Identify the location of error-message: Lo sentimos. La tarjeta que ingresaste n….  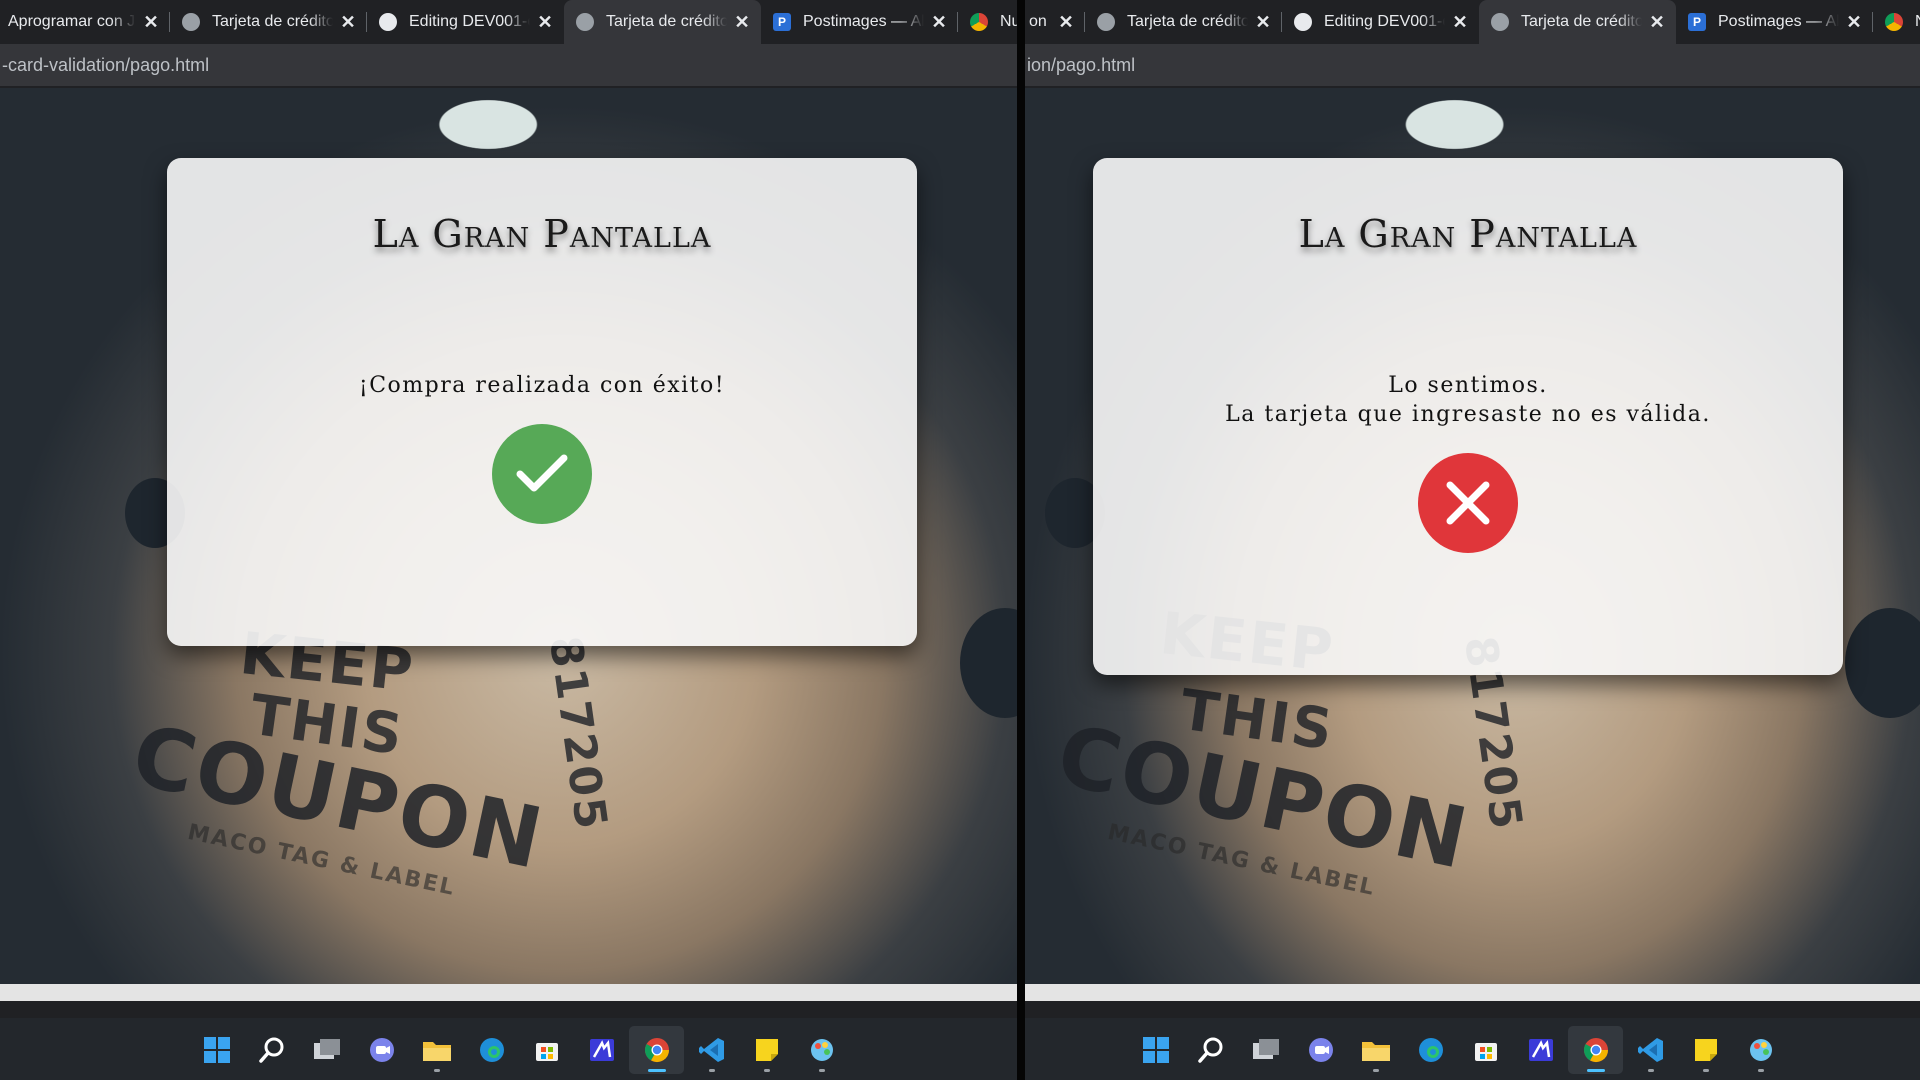
(1468, 400).